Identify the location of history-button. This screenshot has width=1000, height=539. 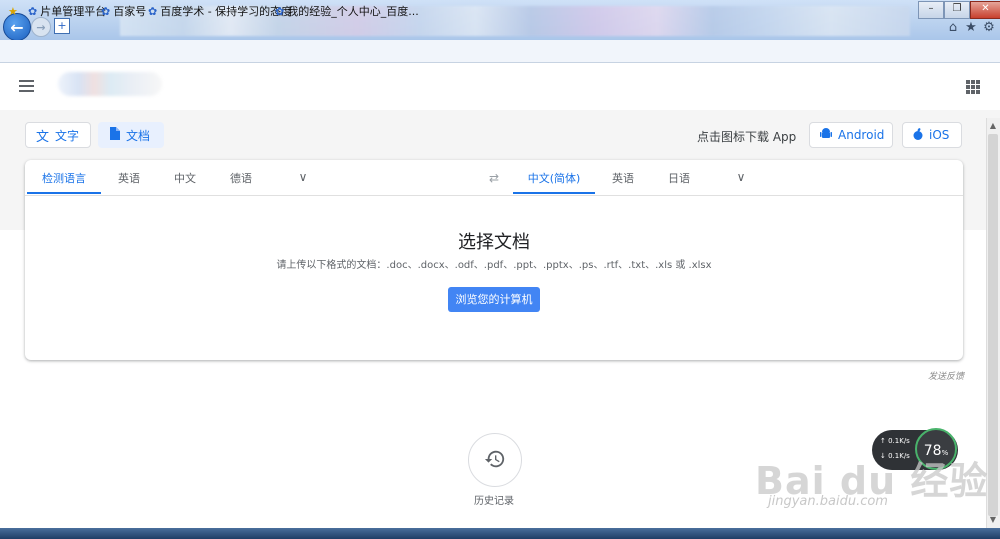
(495, 460).